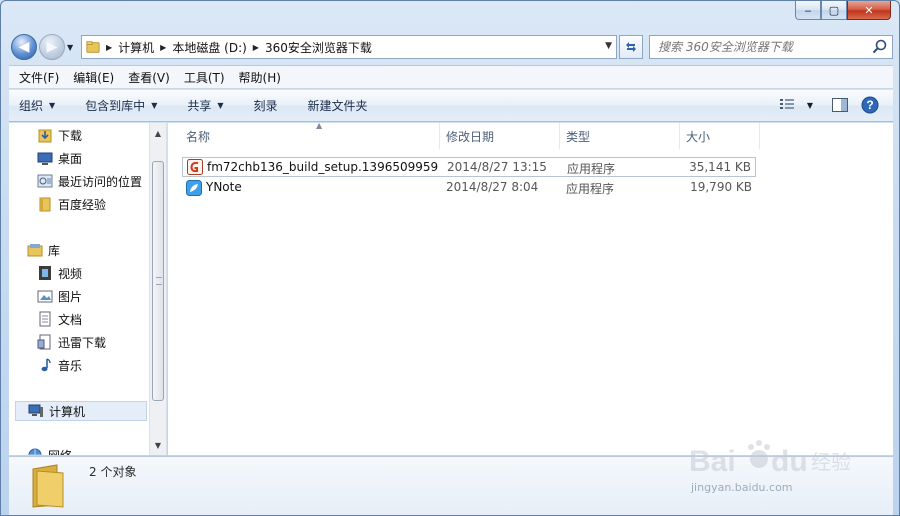 The width and height of the screenshot is (900, 516). Describe the element at coordinates (880, 47) in the screenshot. I see `search-icon` at that location.